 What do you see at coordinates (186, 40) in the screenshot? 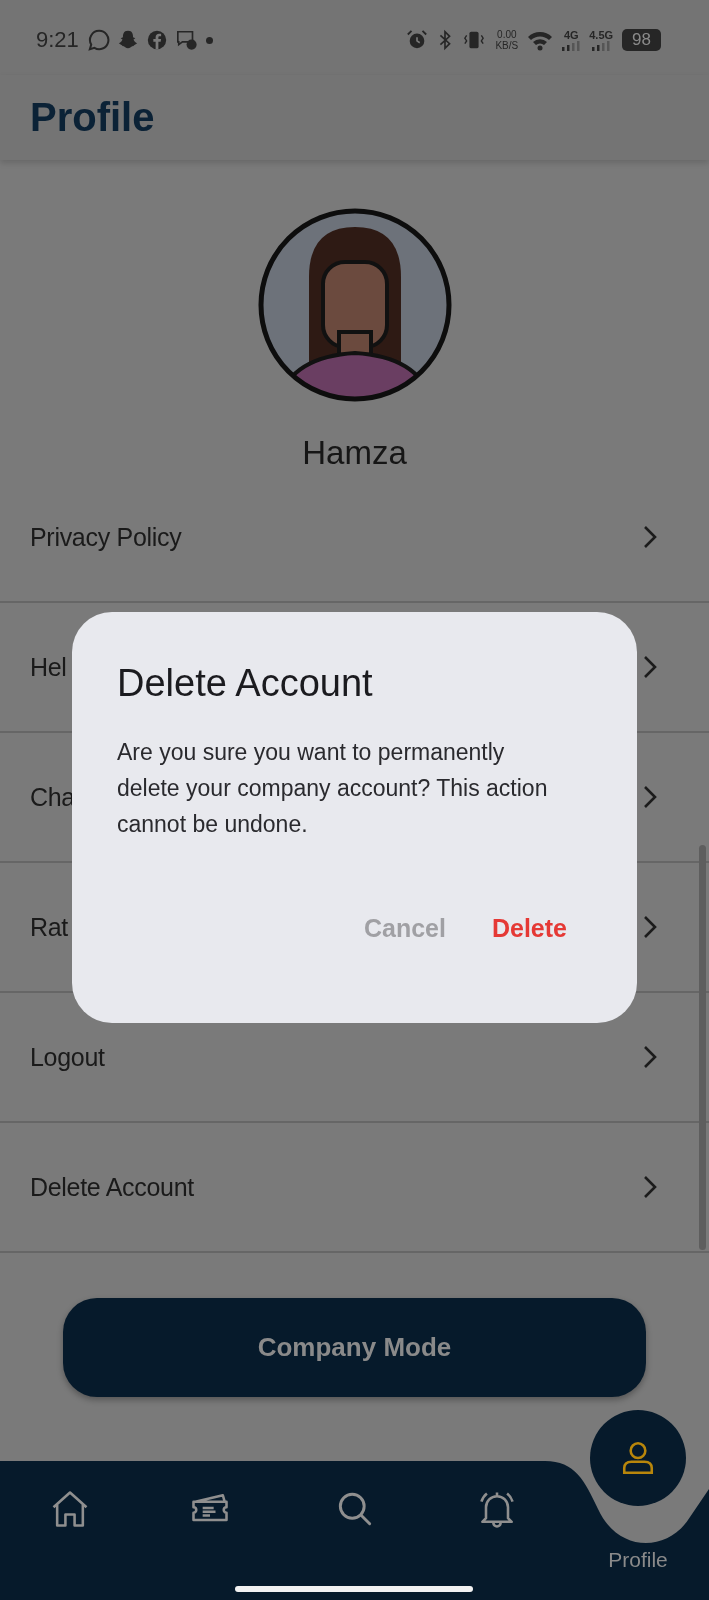
I see `messages-icon` at bounding box center [186, 40].